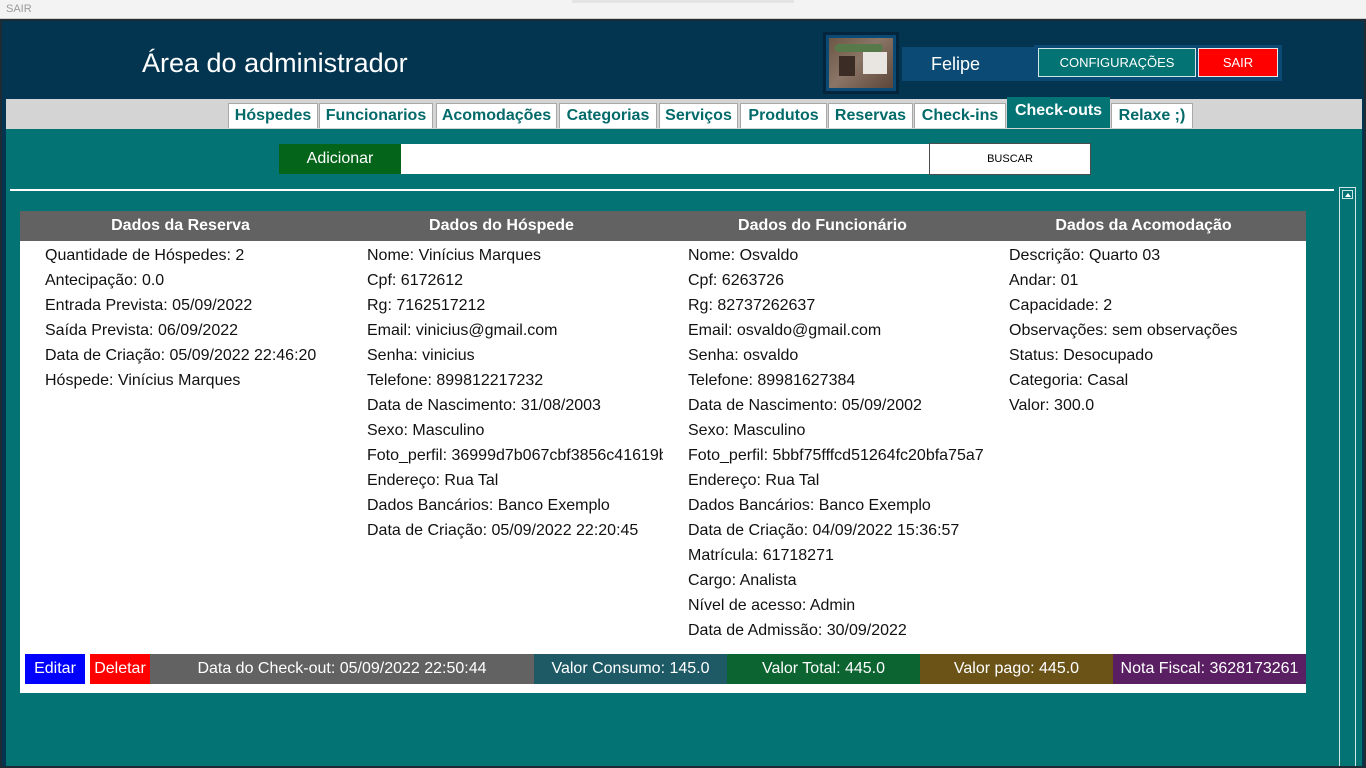 Image resolution: width=1366 pixels, height=768 pixels. Describe the element at coordinates (742, 580) in the screenshot. I see `detail-line: Cargo: Analista` at that location.